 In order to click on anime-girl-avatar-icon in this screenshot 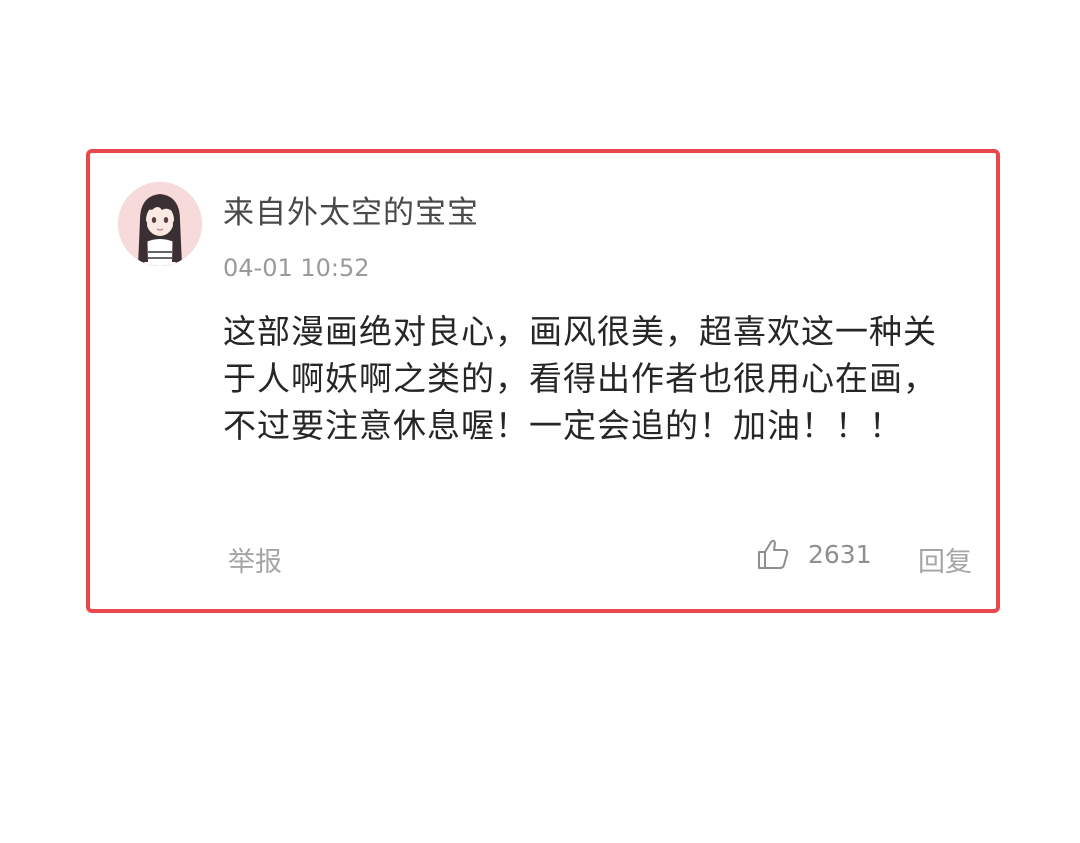, I will do `click(160, 224)`.